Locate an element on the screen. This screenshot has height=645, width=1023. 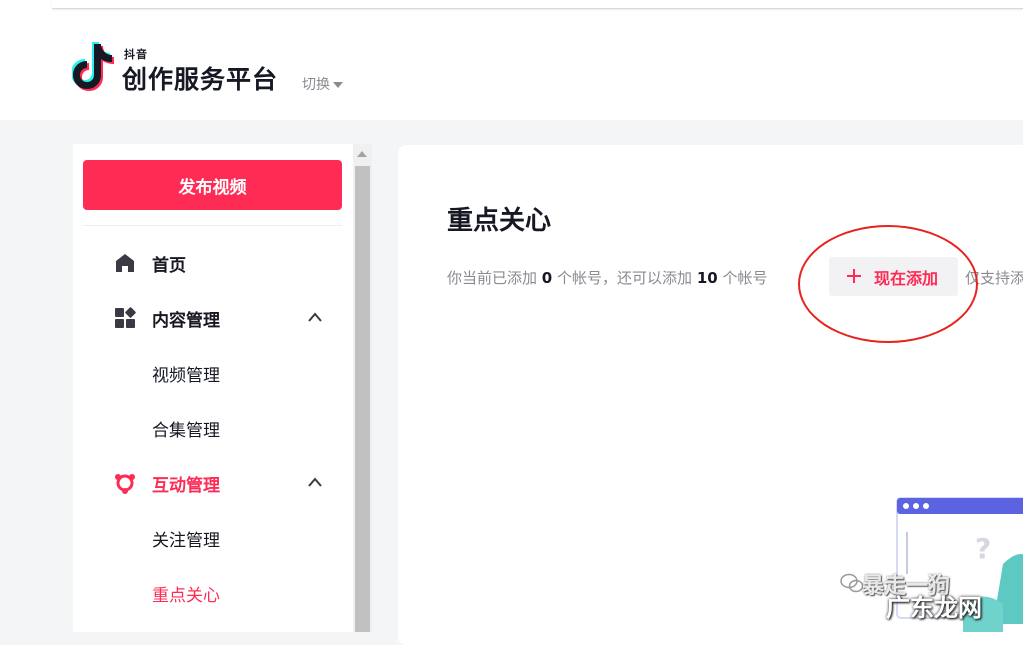
switch-platform-button: 切换 is located at coordinates (322, 84).